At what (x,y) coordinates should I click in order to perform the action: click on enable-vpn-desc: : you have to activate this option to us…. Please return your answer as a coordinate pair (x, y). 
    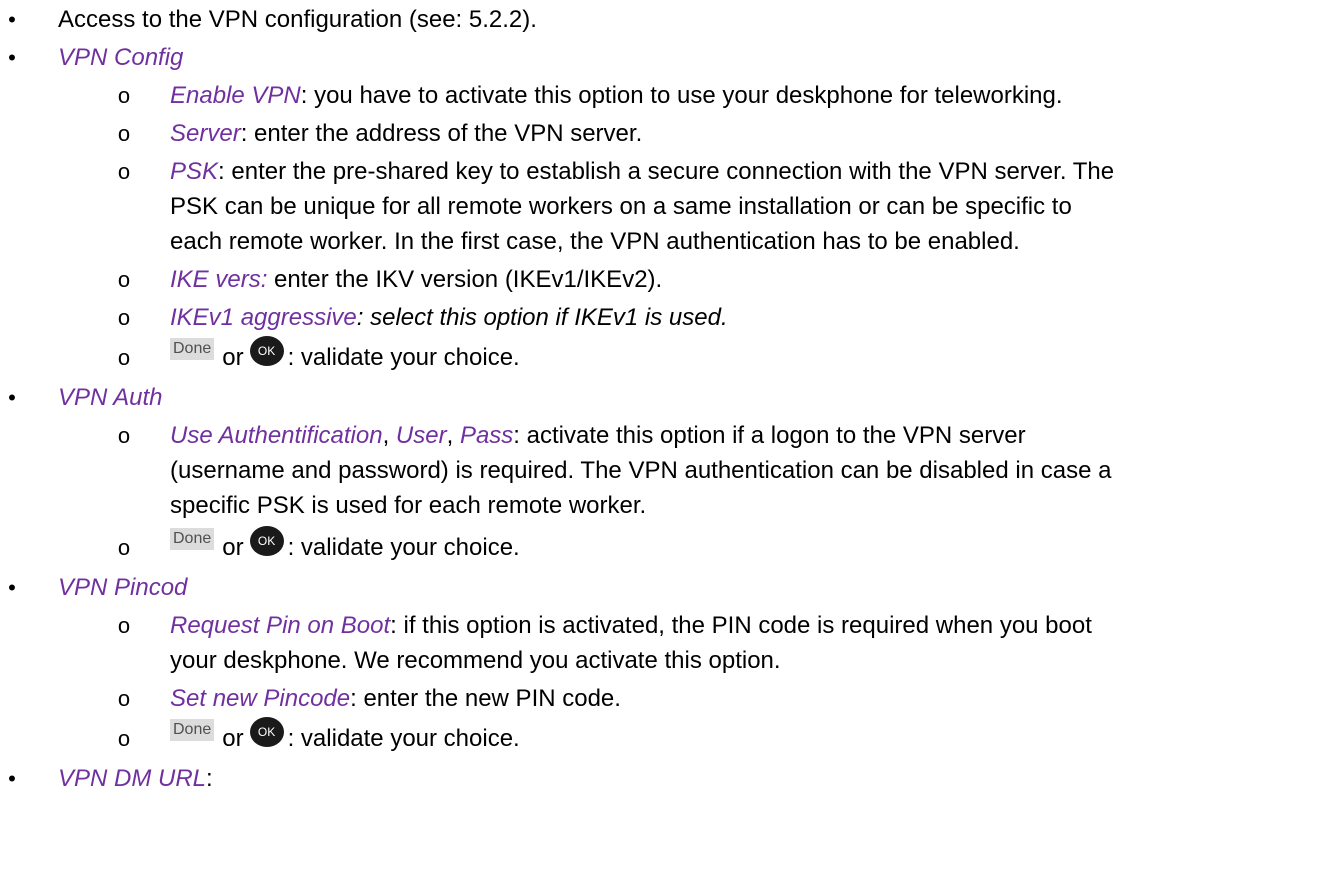
    Looking at the image, I should click on (681, 95).